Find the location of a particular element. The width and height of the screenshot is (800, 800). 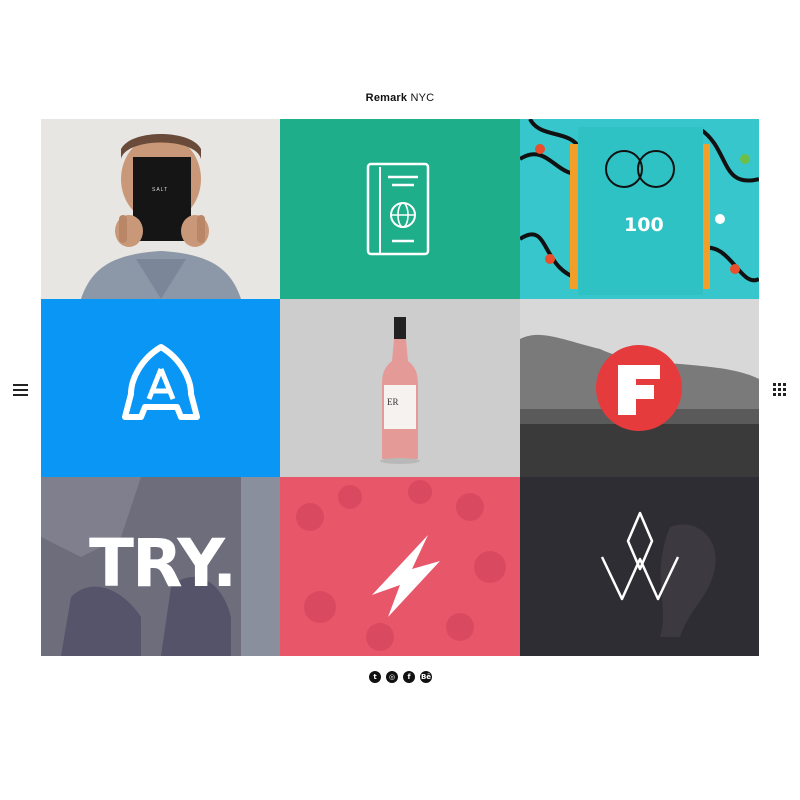

book-title: SALT is located at coordinates (160, 190).